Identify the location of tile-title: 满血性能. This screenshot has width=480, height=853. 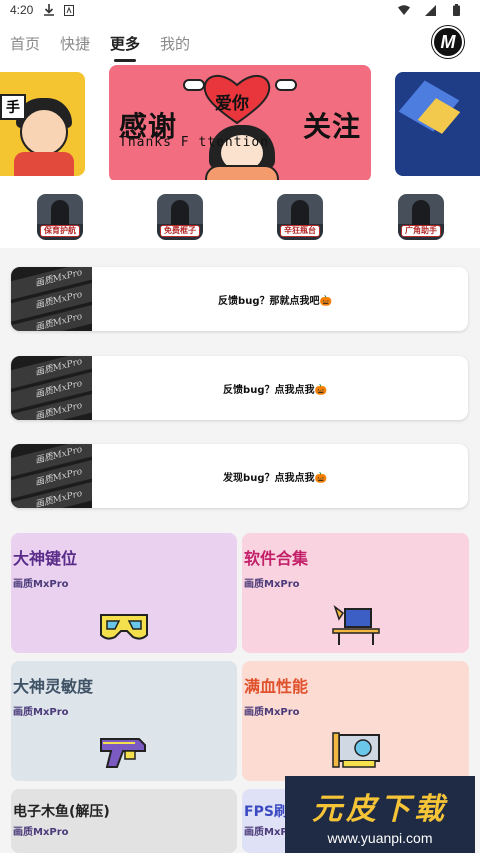
(276, 686).